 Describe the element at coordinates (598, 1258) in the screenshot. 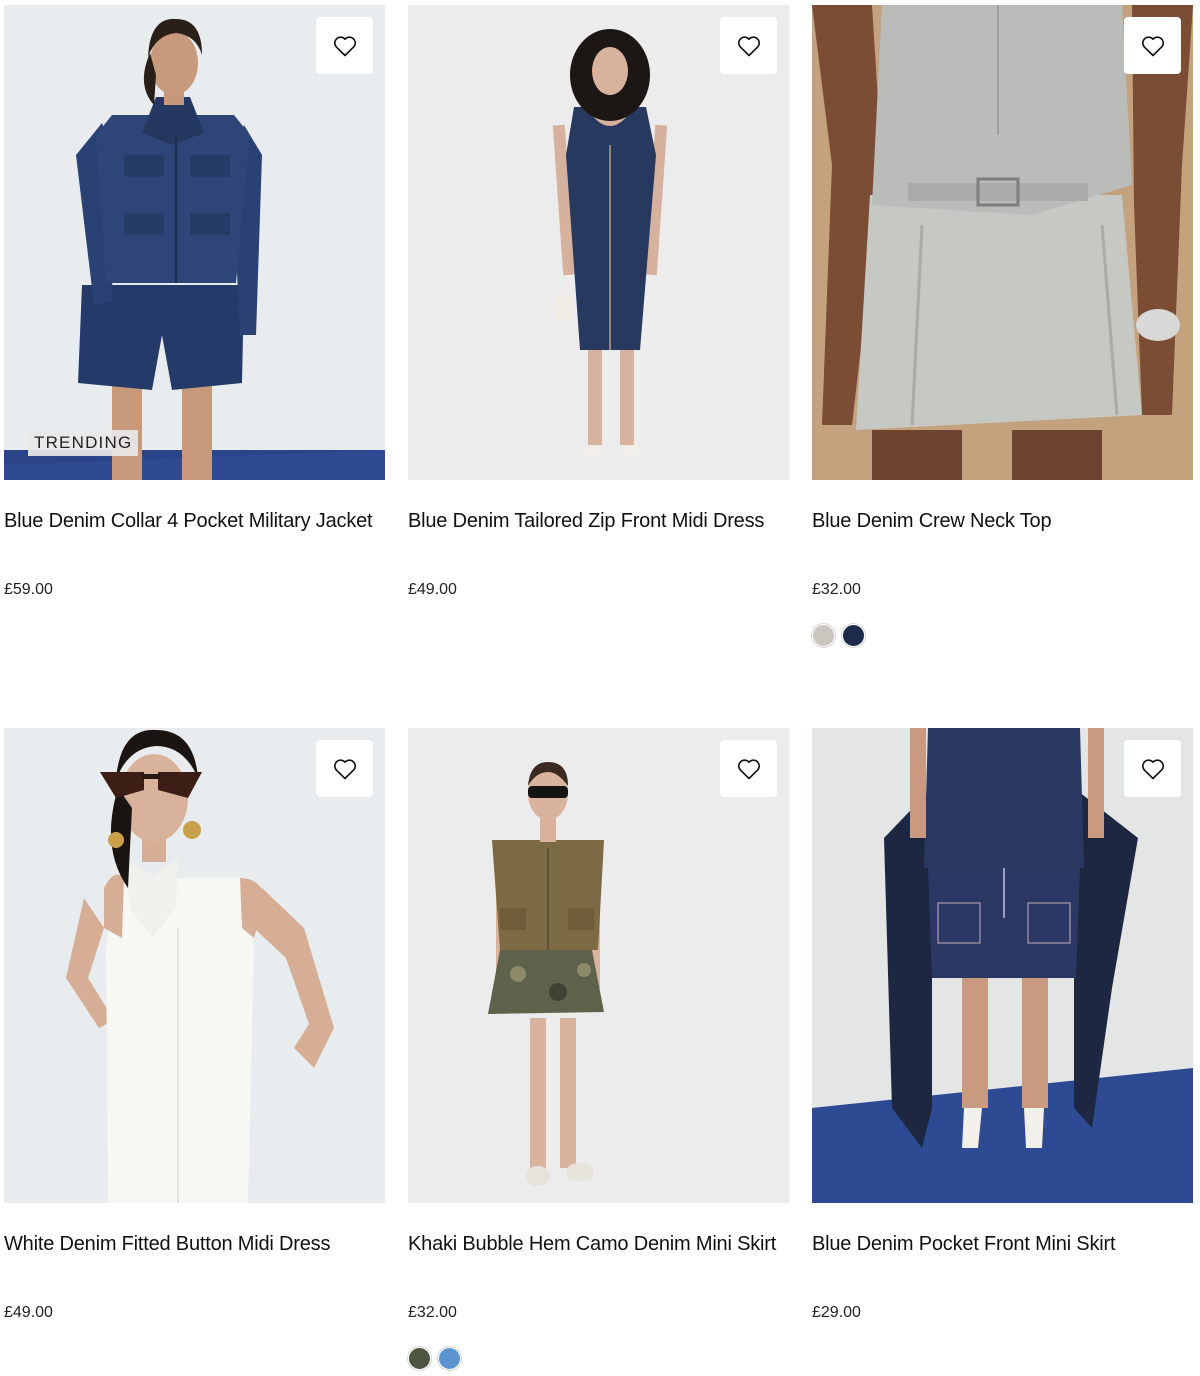

I see `product-title: Khaki Bubble Hem Camo Denim Mini Skirt` at that location.